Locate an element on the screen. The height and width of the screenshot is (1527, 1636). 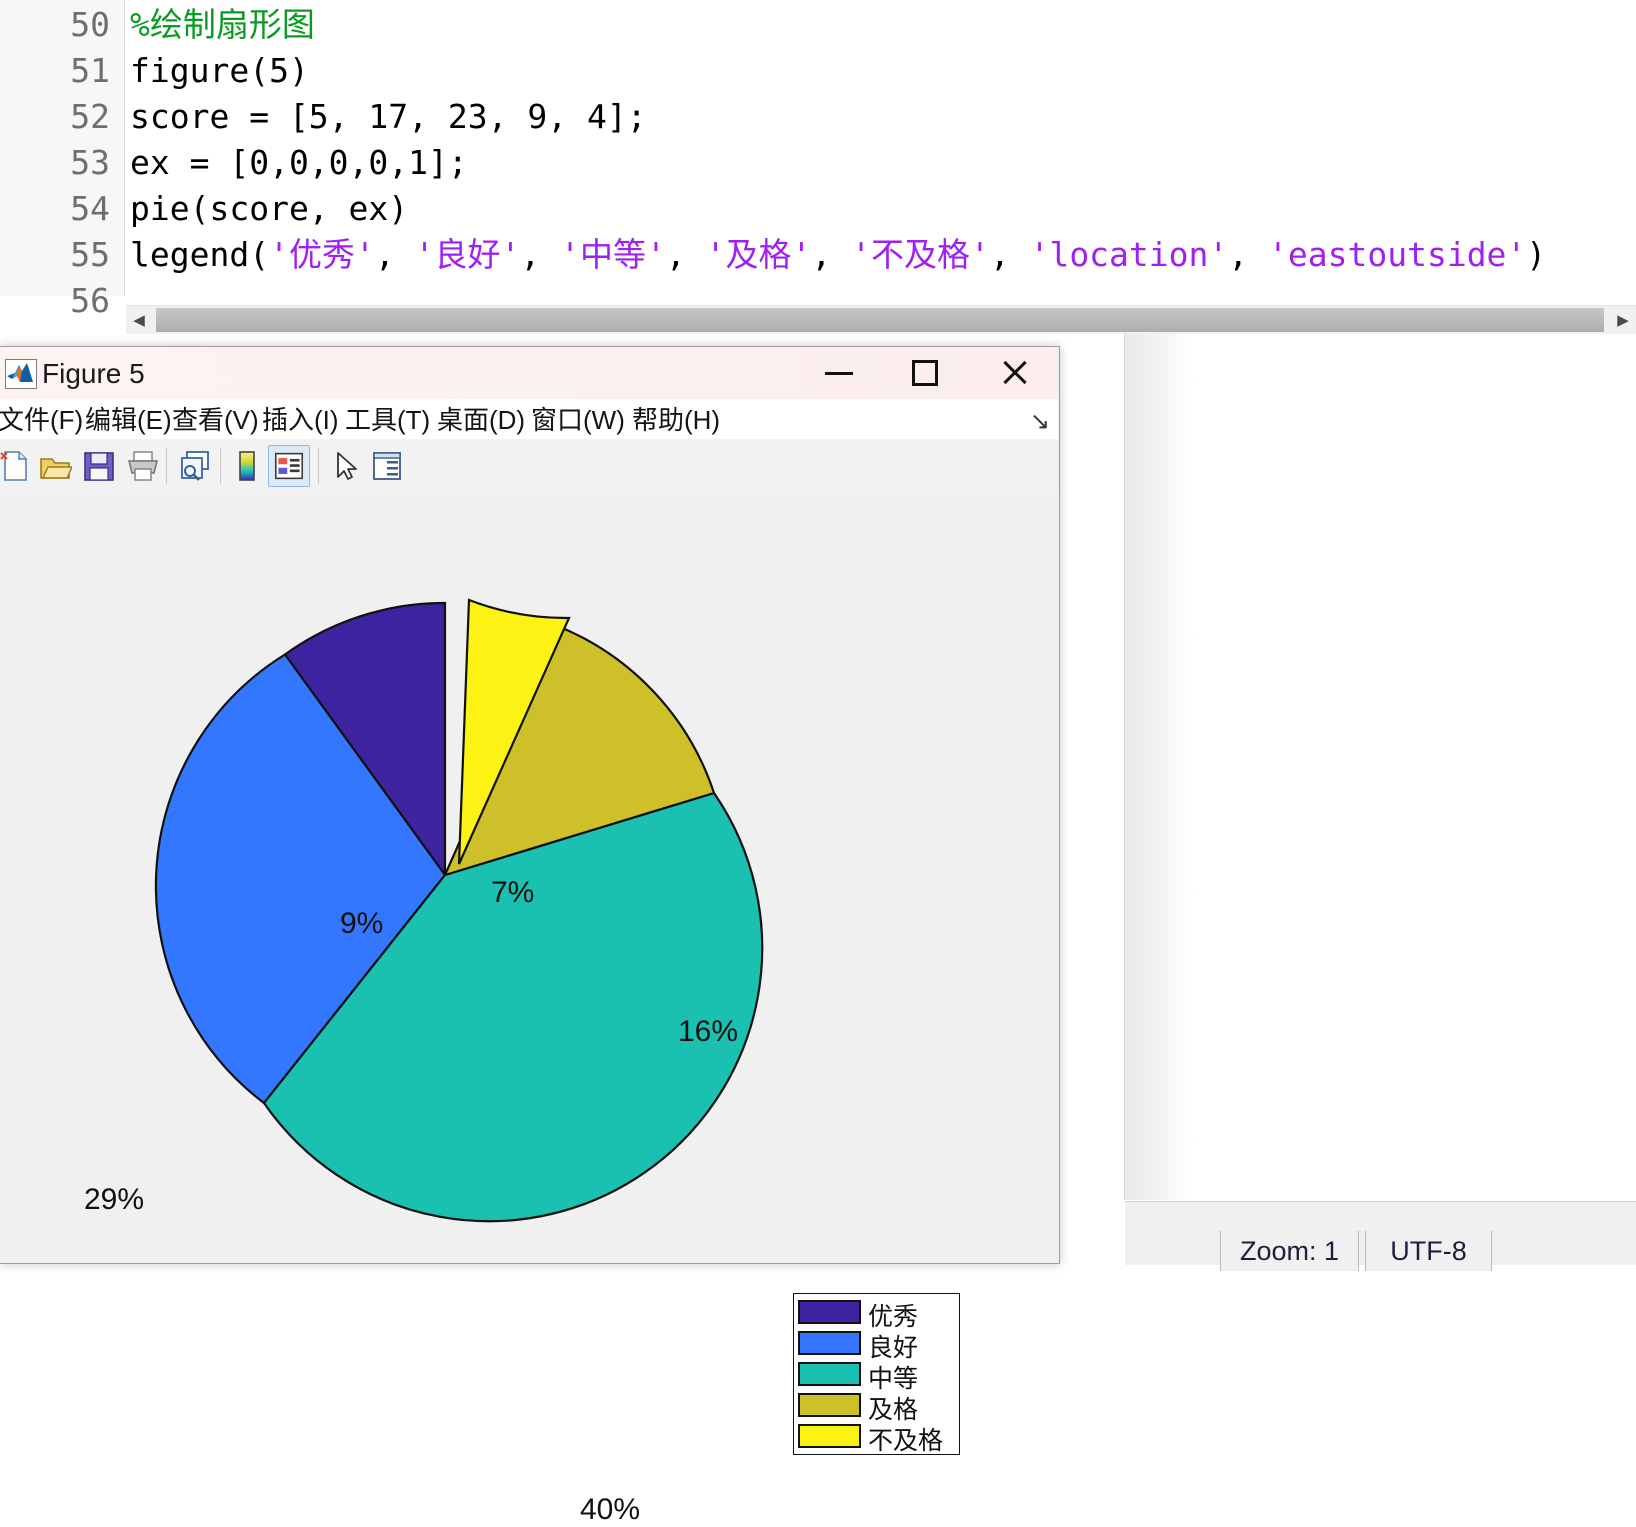
code-token-string: '良好' is located at coordinates (467, 254).